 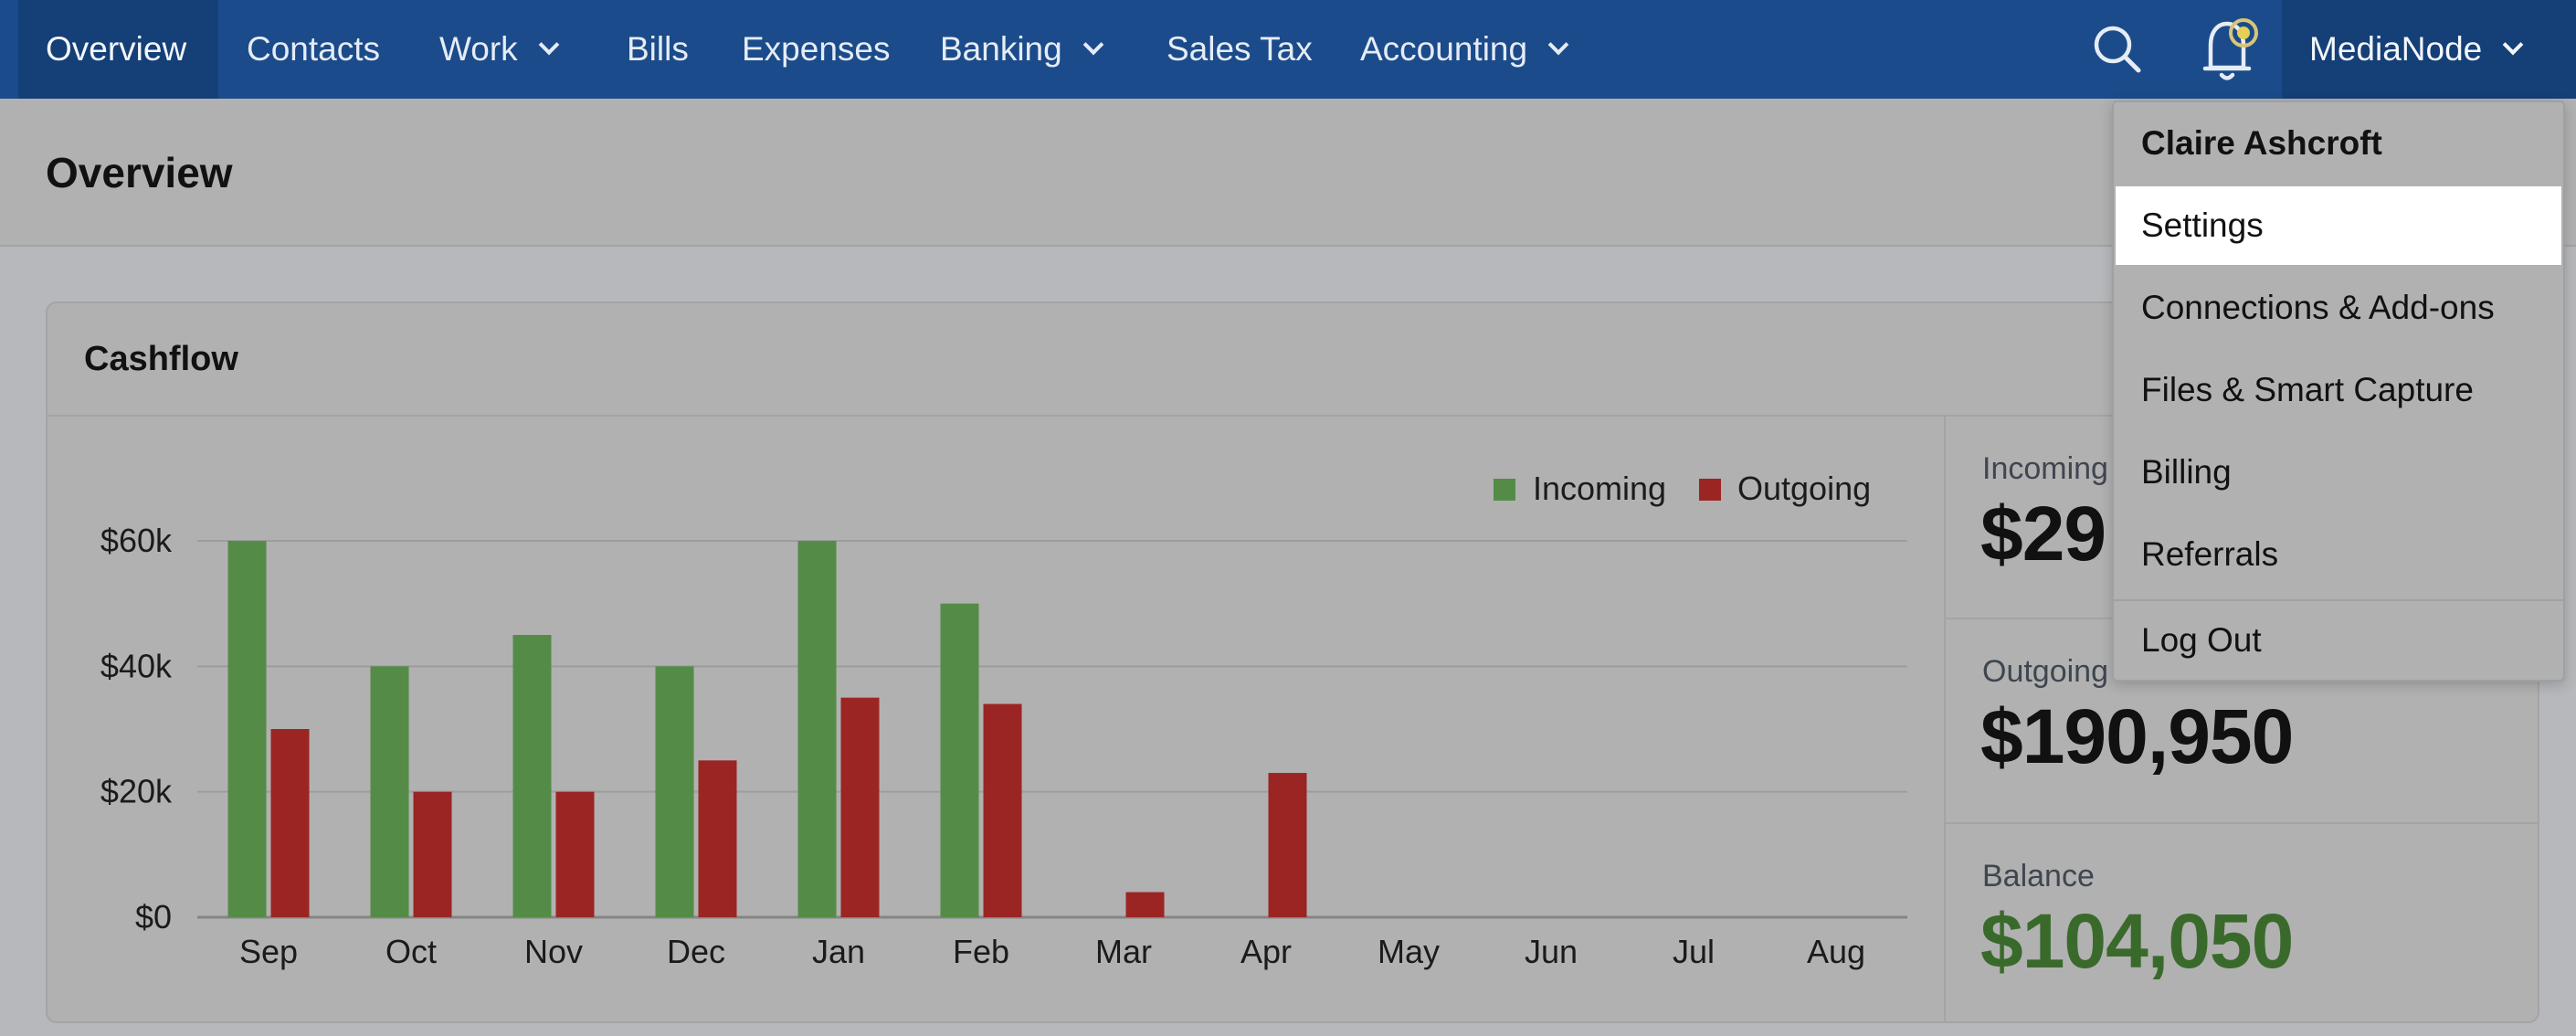 What do you see at coordinates (1444, 49) in the screenshot?
I see `nav-accounting-label: Accounting` at bounding box center [1444, 49].